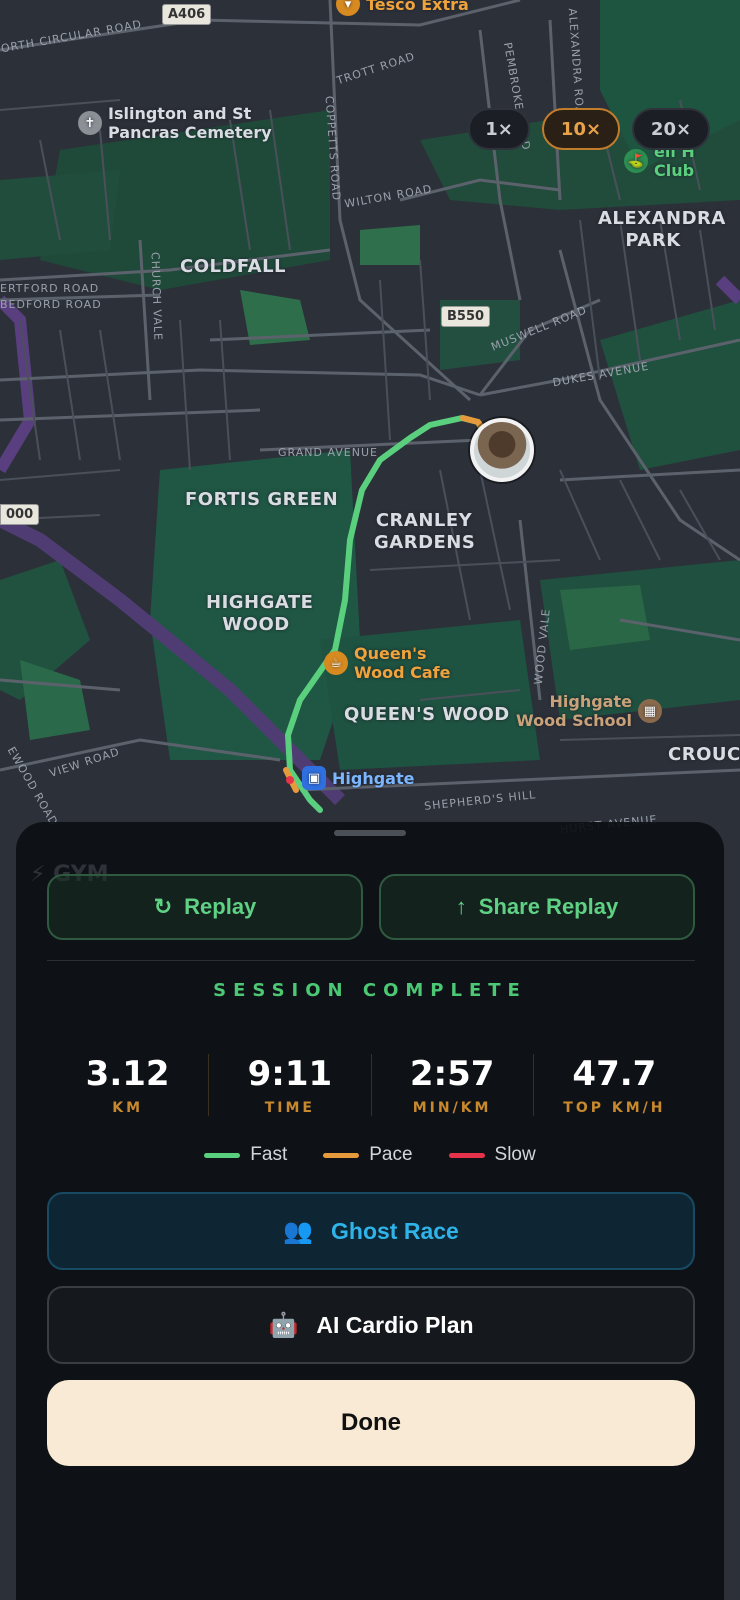  What do you see at coordinates (260, 602) in the screenshot?
I see `area-highgate-wood-1: HIGHGATE` at bounding box center [260, 602].